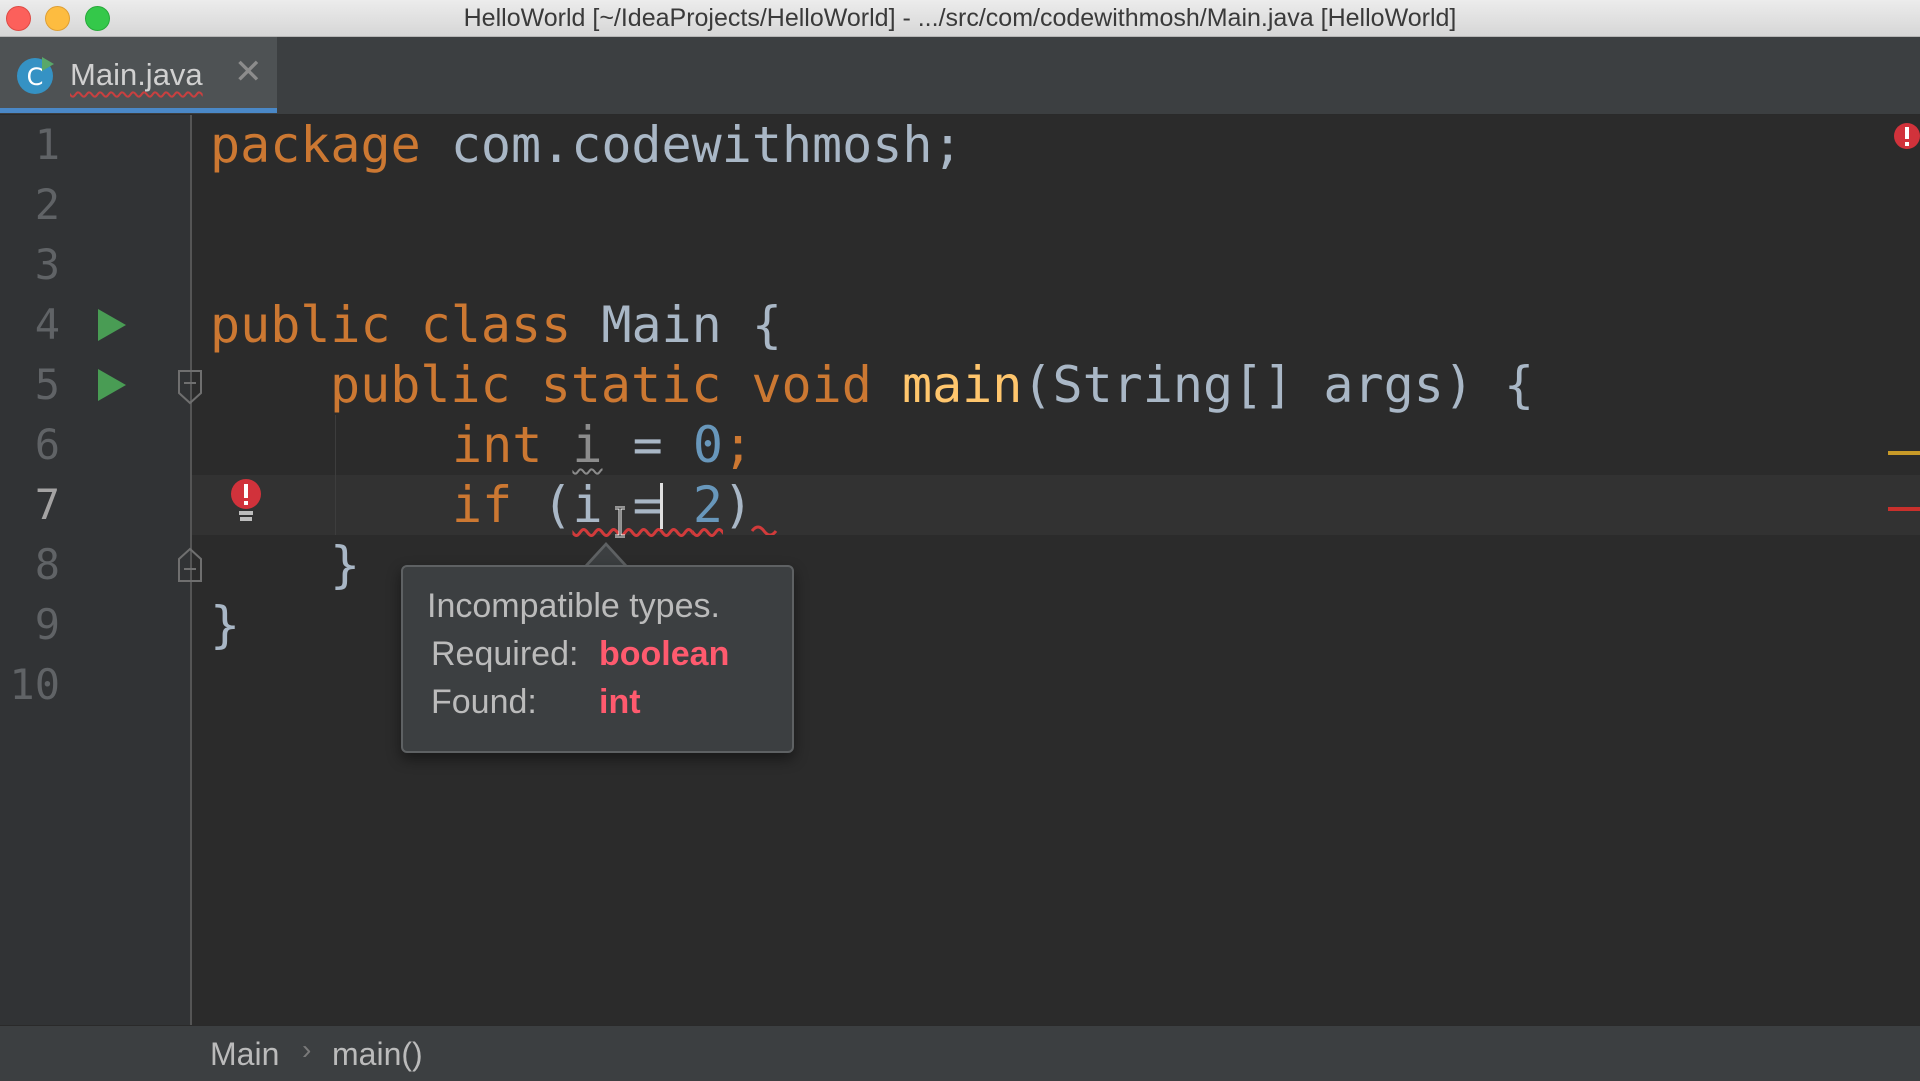  Describe the element at coordinates (112, 325) in the screenshot. I see `run-class-icon` at that location.